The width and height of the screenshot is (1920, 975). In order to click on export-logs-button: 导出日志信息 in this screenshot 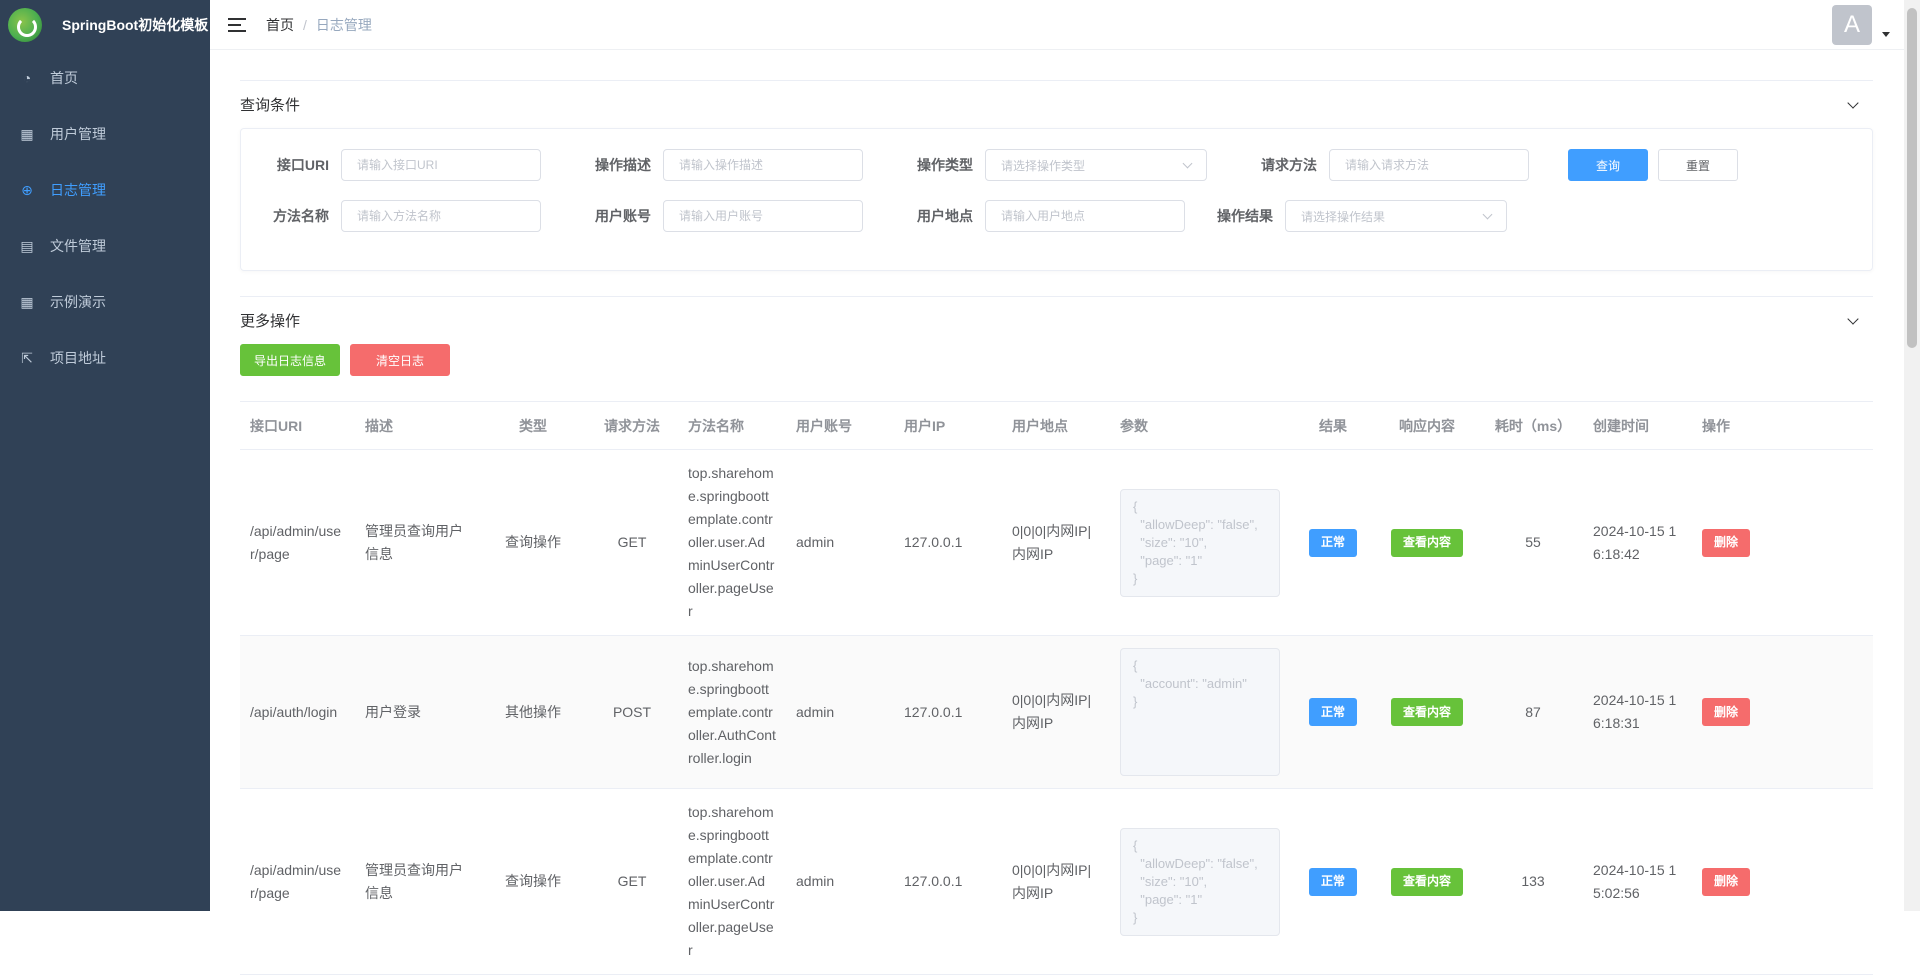, I will do `click(290, 360)`.